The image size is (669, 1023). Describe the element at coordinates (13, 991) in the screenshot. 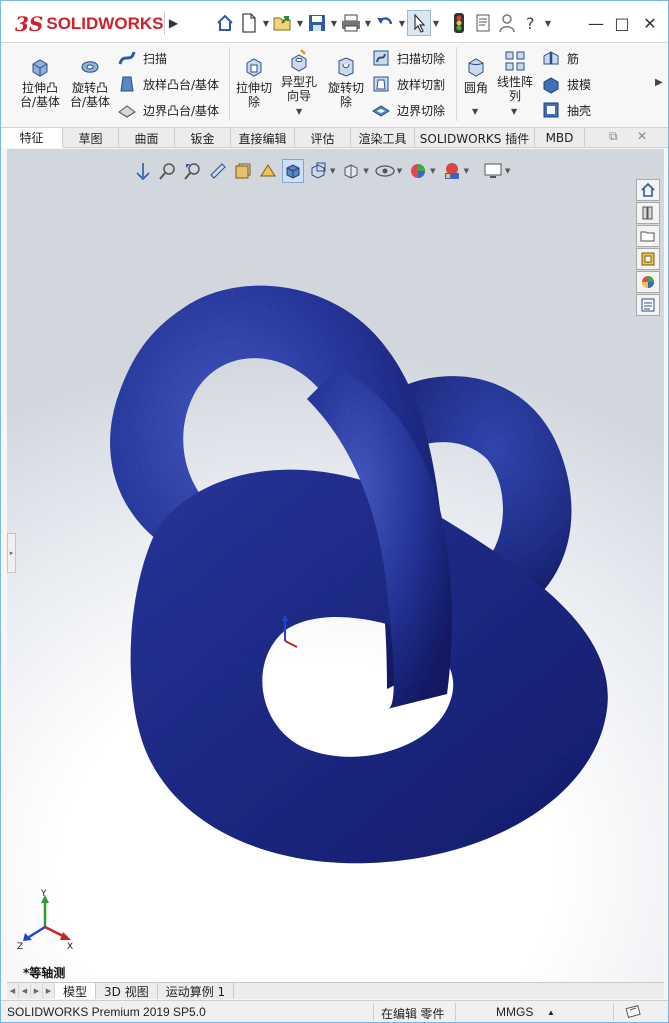

I see `first-tab-icon: ◀` at that location.